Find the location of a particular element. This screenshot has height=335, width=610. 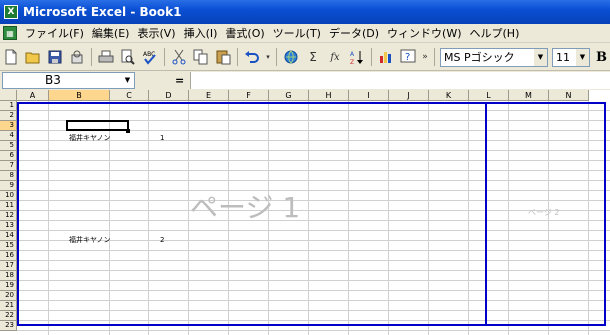

page-2-label: ページ 2 is located at coordinates (544, 212).